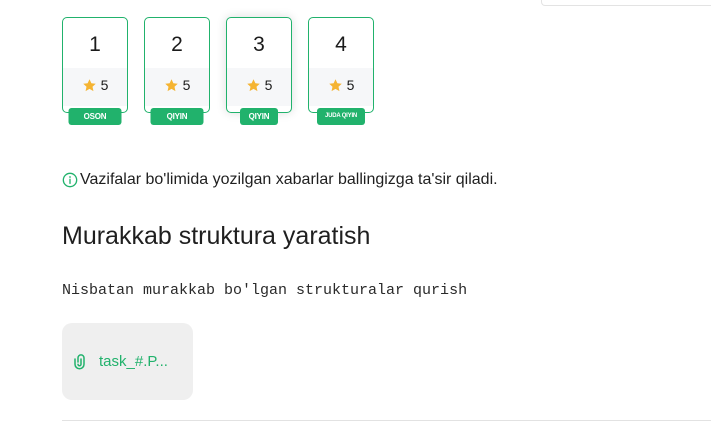 The image size is (711, 428). What do you see at coordinates (95, 44) in the screenshot?
I see `task-number: 1` at bounding box center [95, 44].